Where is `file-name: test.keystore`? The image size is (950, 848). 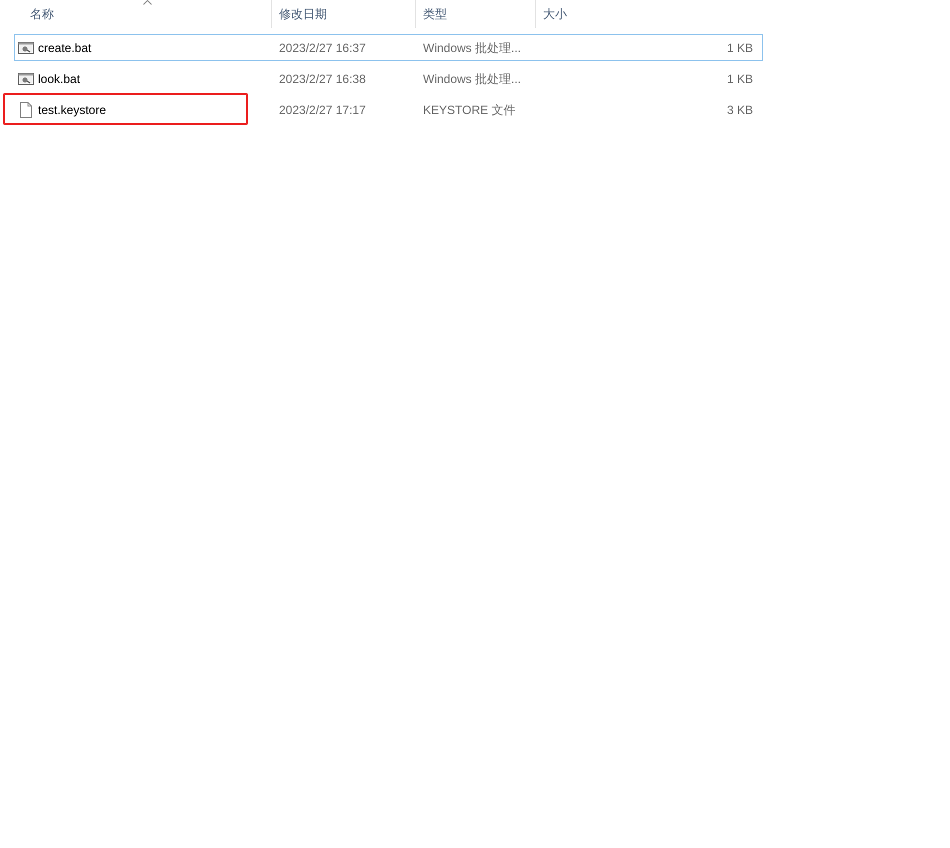 file-name: test.keystore is located at coordinates (72, 110).